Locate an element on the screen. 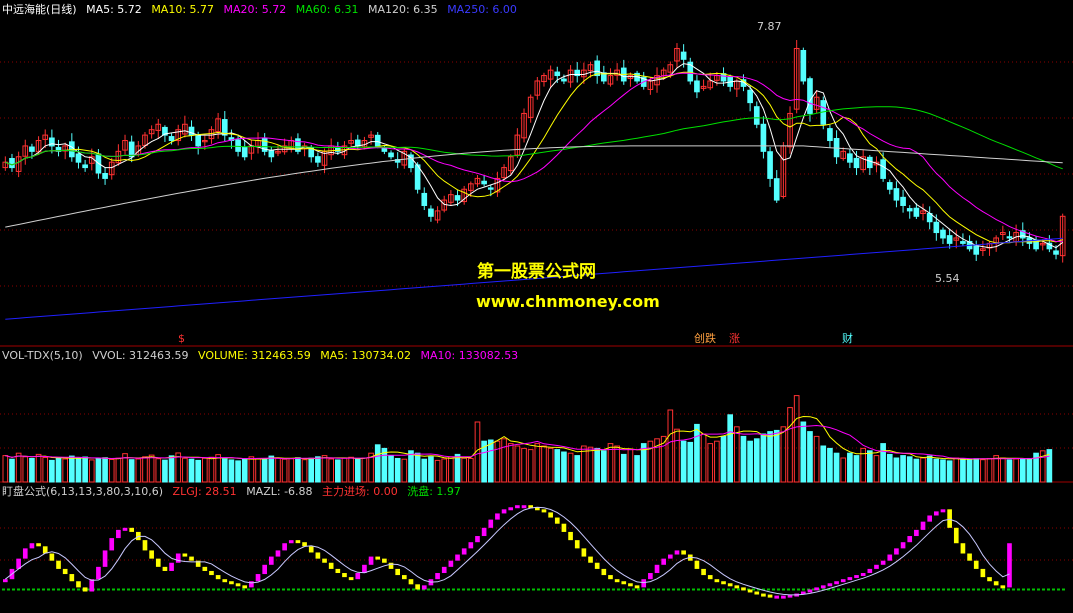 Image resolution: width=1073 pixels, height=613 pixels. zljc-label: 主力进场: 0.00 is located at coordinates (360, 491).